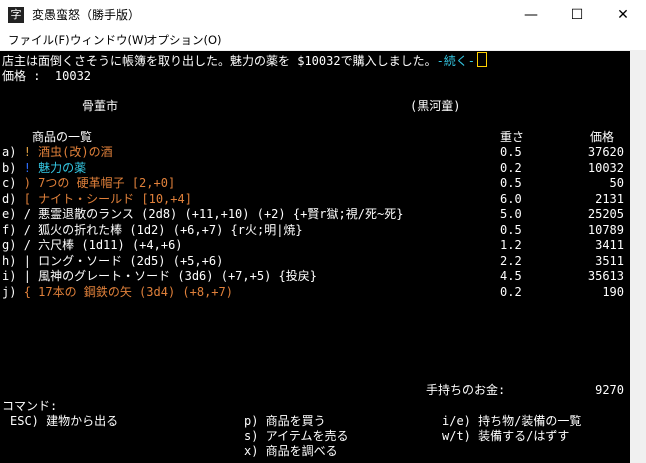 Image resolution: width=646 pixels, height=463 pixels. What do you see at coordinates (291, 451) in the screenshot?
I see `command-examine: x) 商品を調べる` at bounding box center [291, 451].